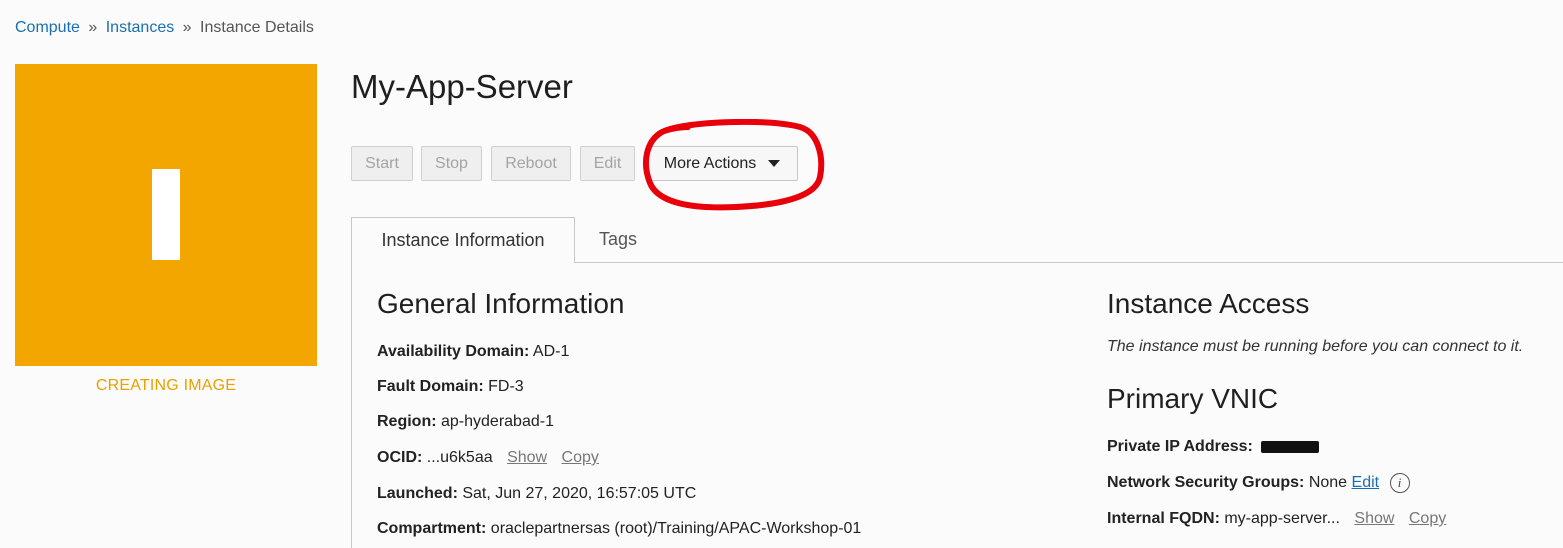 The width and height of the screenshot is (1563, 548). Describe the element at coordinates (774, 163) in the screenshot. I see `chevron-down-icon` at that location.